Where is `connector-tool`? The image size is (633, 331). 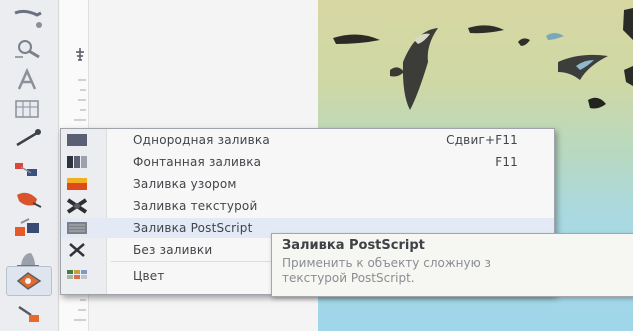 connector-tool is located at coordinates (28, 139).